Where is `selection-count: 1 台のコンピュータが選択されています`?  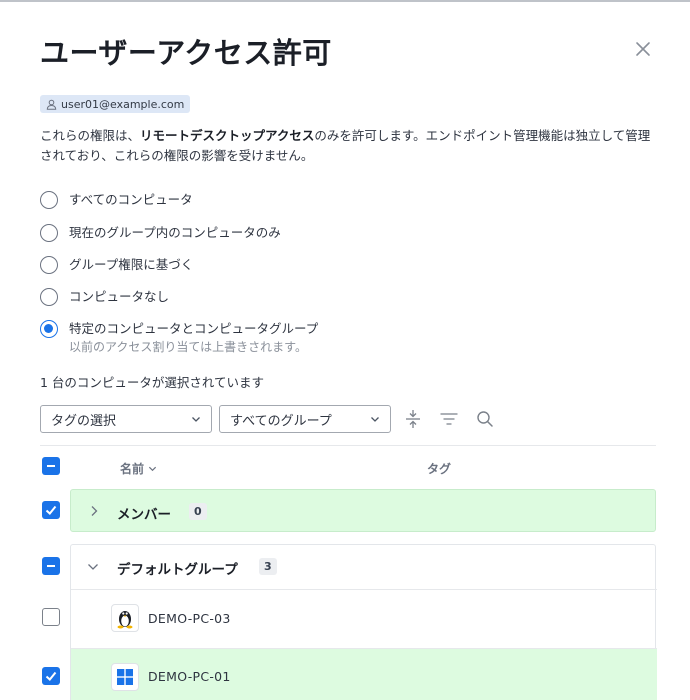 selection-count: 1 台のコンピュータが選択されています is located at coordinates (152, 382).